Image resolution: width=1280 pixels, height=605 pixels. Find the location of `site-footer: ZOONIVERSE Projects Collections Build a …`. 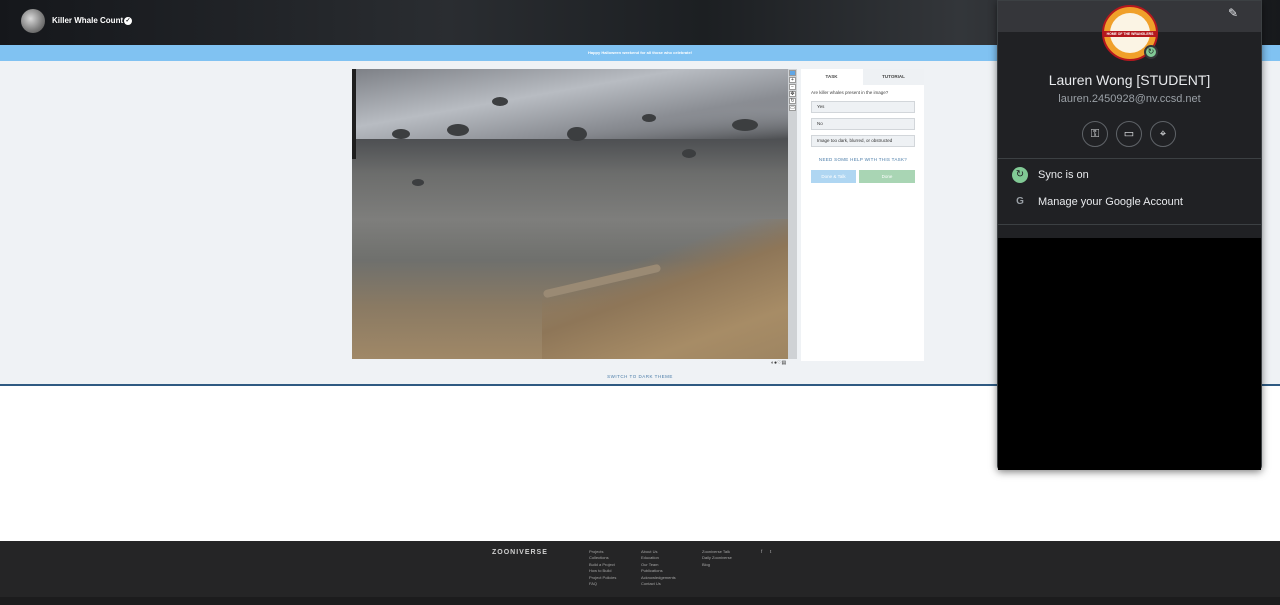

site-footer: ZOONIVERSE Projects Collections Build a … is located at coordinates (640, 569).